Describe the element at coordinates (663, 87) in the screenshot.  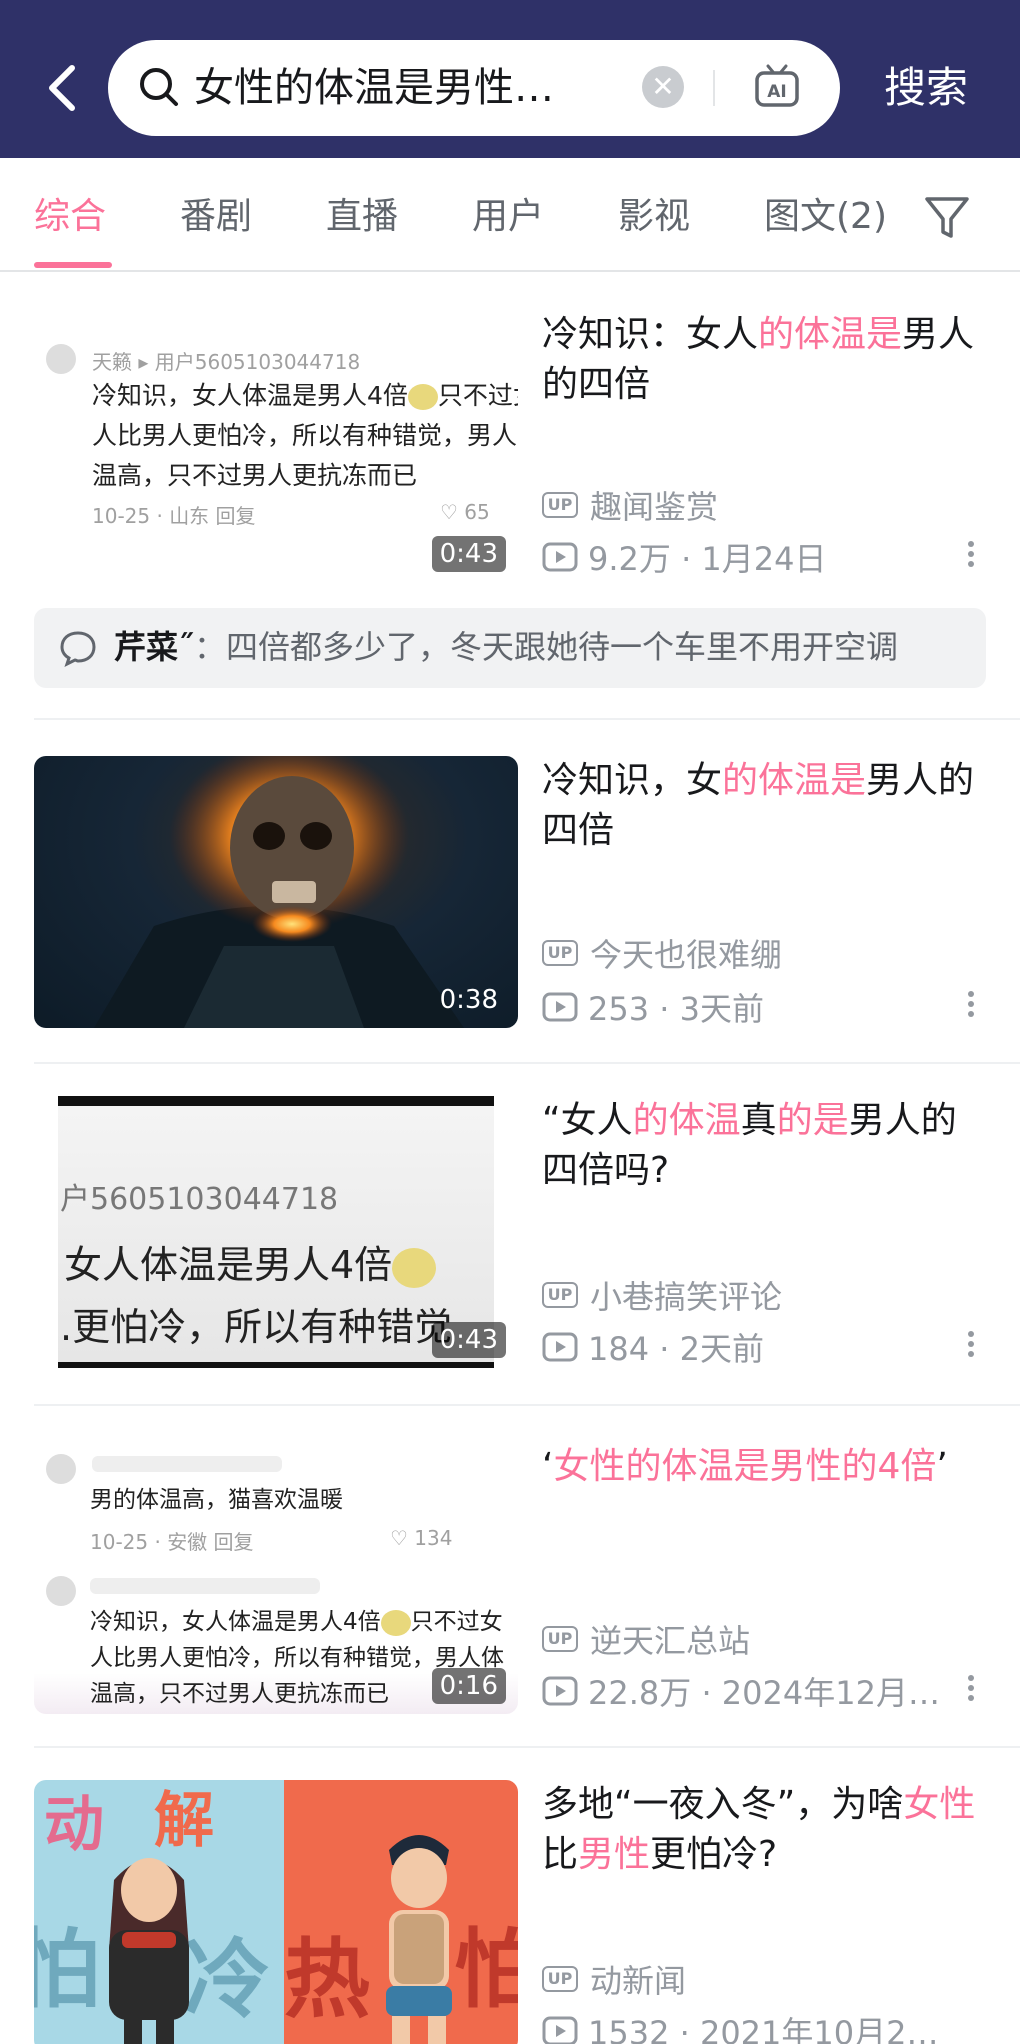
I see `clear-icon: ✕` at that location.